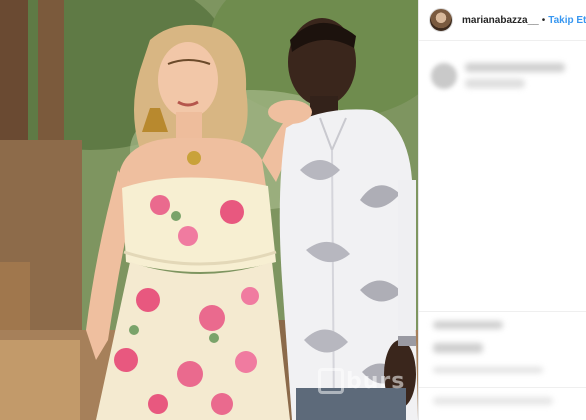 The image size is (586, 420). What do you see at coordinates (331, 381) in the screenshot?
I see `watermark-logo-icon` at bounding box center [331, 381].